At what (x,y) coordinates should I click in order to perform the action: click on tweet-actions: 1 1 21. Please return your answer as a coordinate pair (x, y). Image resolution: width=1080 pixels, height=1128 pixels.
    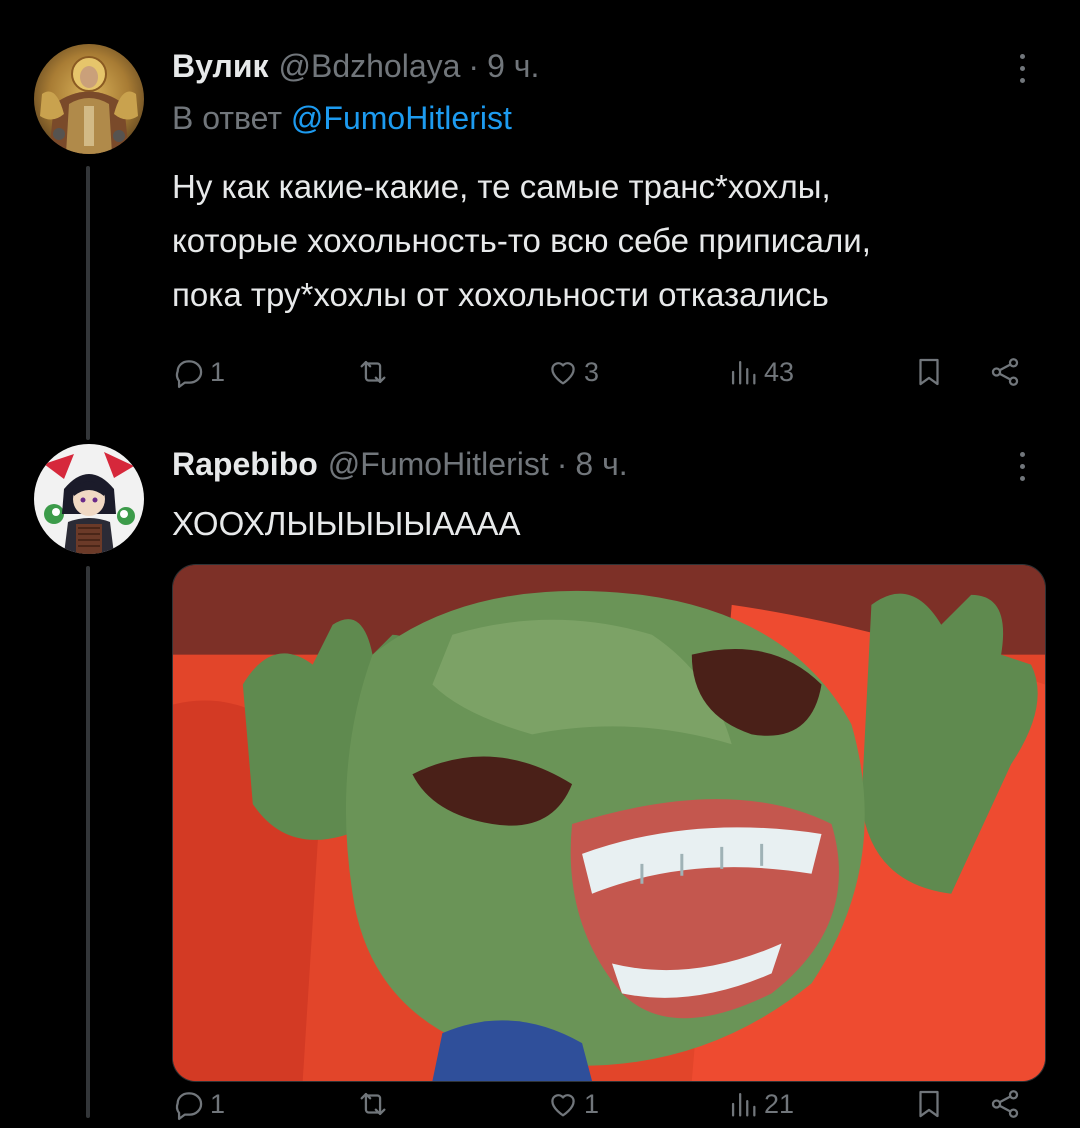
    Looking at the image, I should click on (602, 1104).